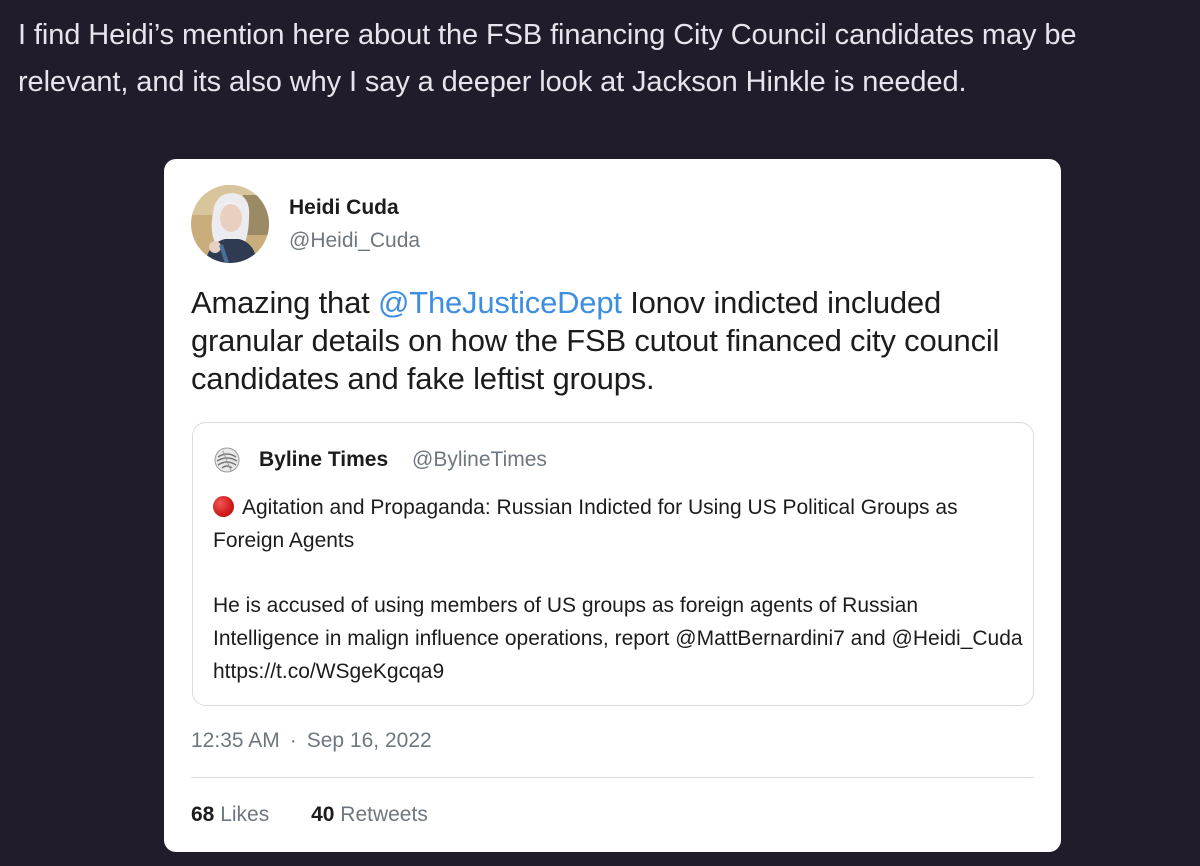 Image resolution: width=1200 pixels, height=866 pixels. I want to click on tweet-stats: 68 Likes 40 Retweets, so click(309, 815).